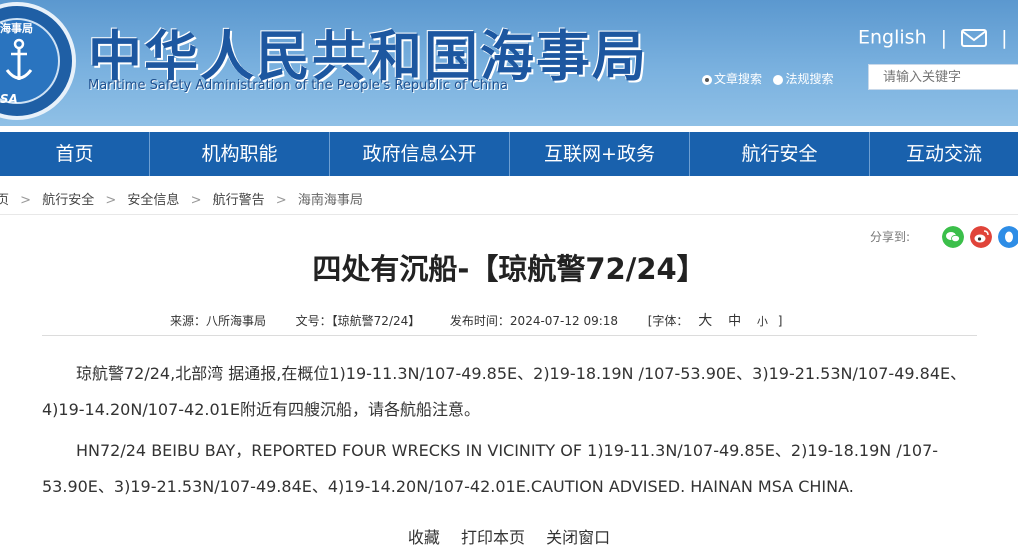 The width and height of the screenshot is (1018, 548). What do you see at coordinates (509, 269) in the screenshot?
I see `article-title: 四处有沉船-【琼航警72/24】` at bounding box center [509, 269].